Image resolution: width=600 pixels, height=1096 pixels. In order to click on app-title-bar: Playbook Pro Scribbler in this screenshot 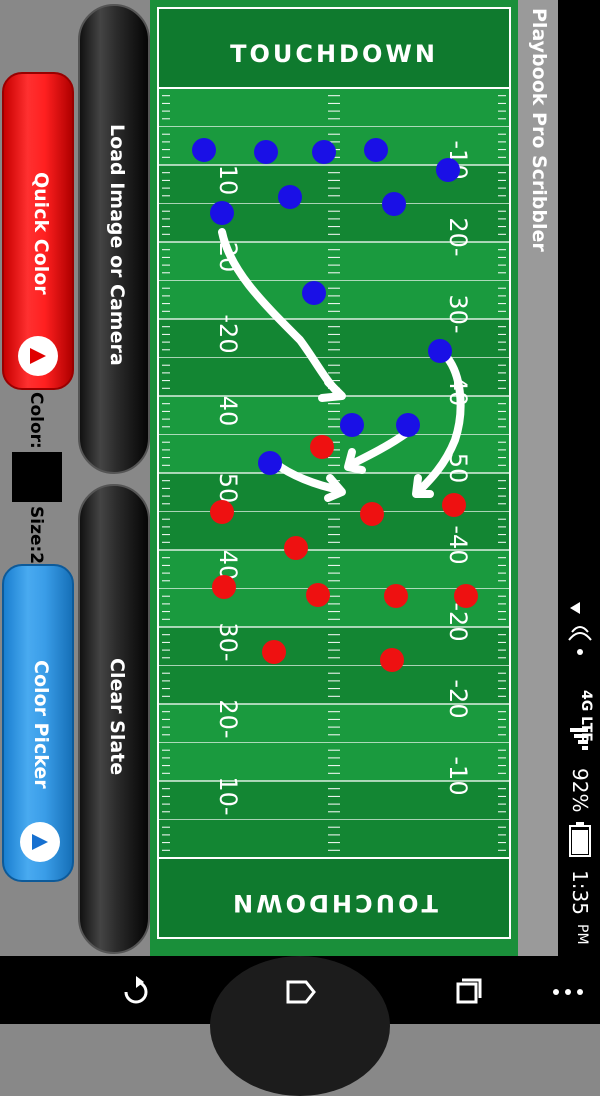, I will do `click(538, 478)`.